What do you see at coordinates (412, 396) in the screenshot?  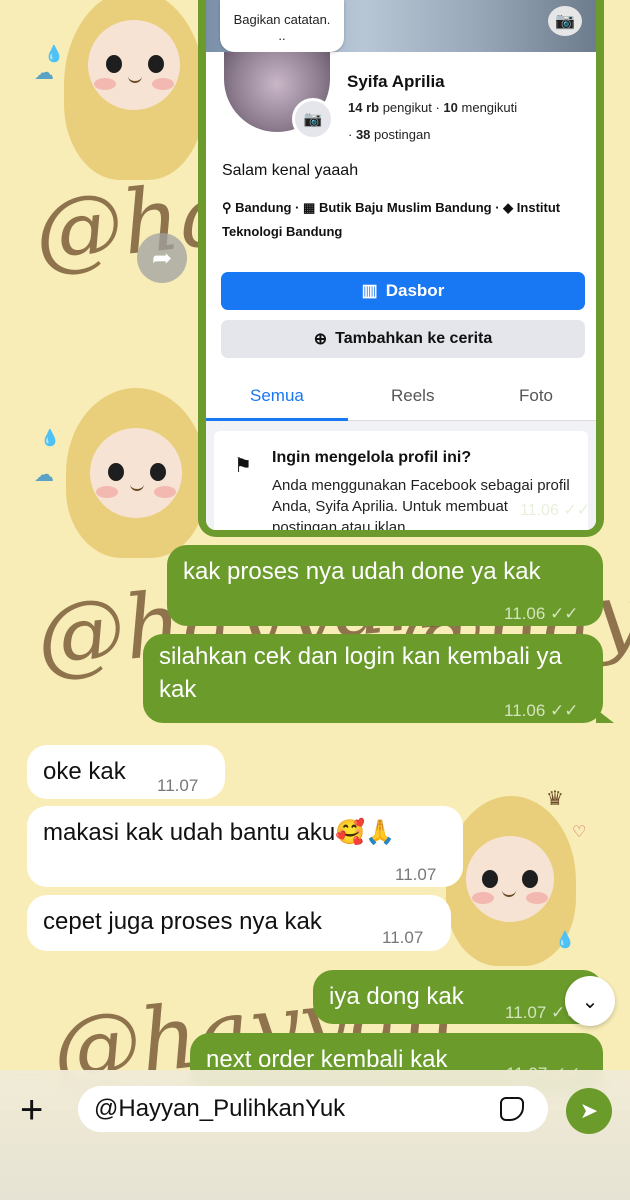 I see `tab-reels: Reels` at bounding box center [412, 396].